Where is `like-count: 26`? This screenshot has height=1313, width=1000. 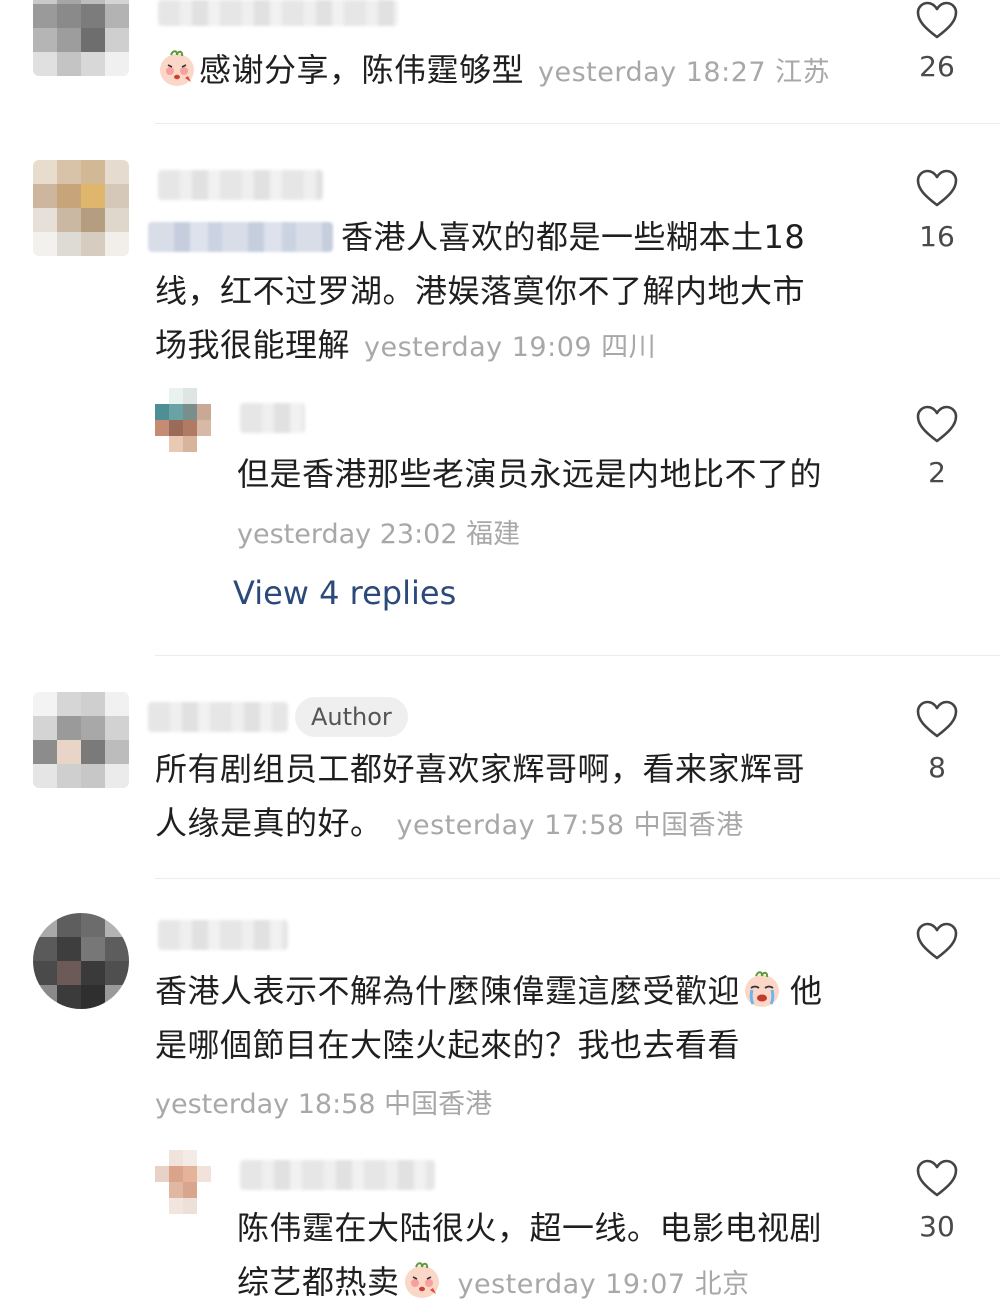
like-count: 26 is located at coordinates (937, 66).